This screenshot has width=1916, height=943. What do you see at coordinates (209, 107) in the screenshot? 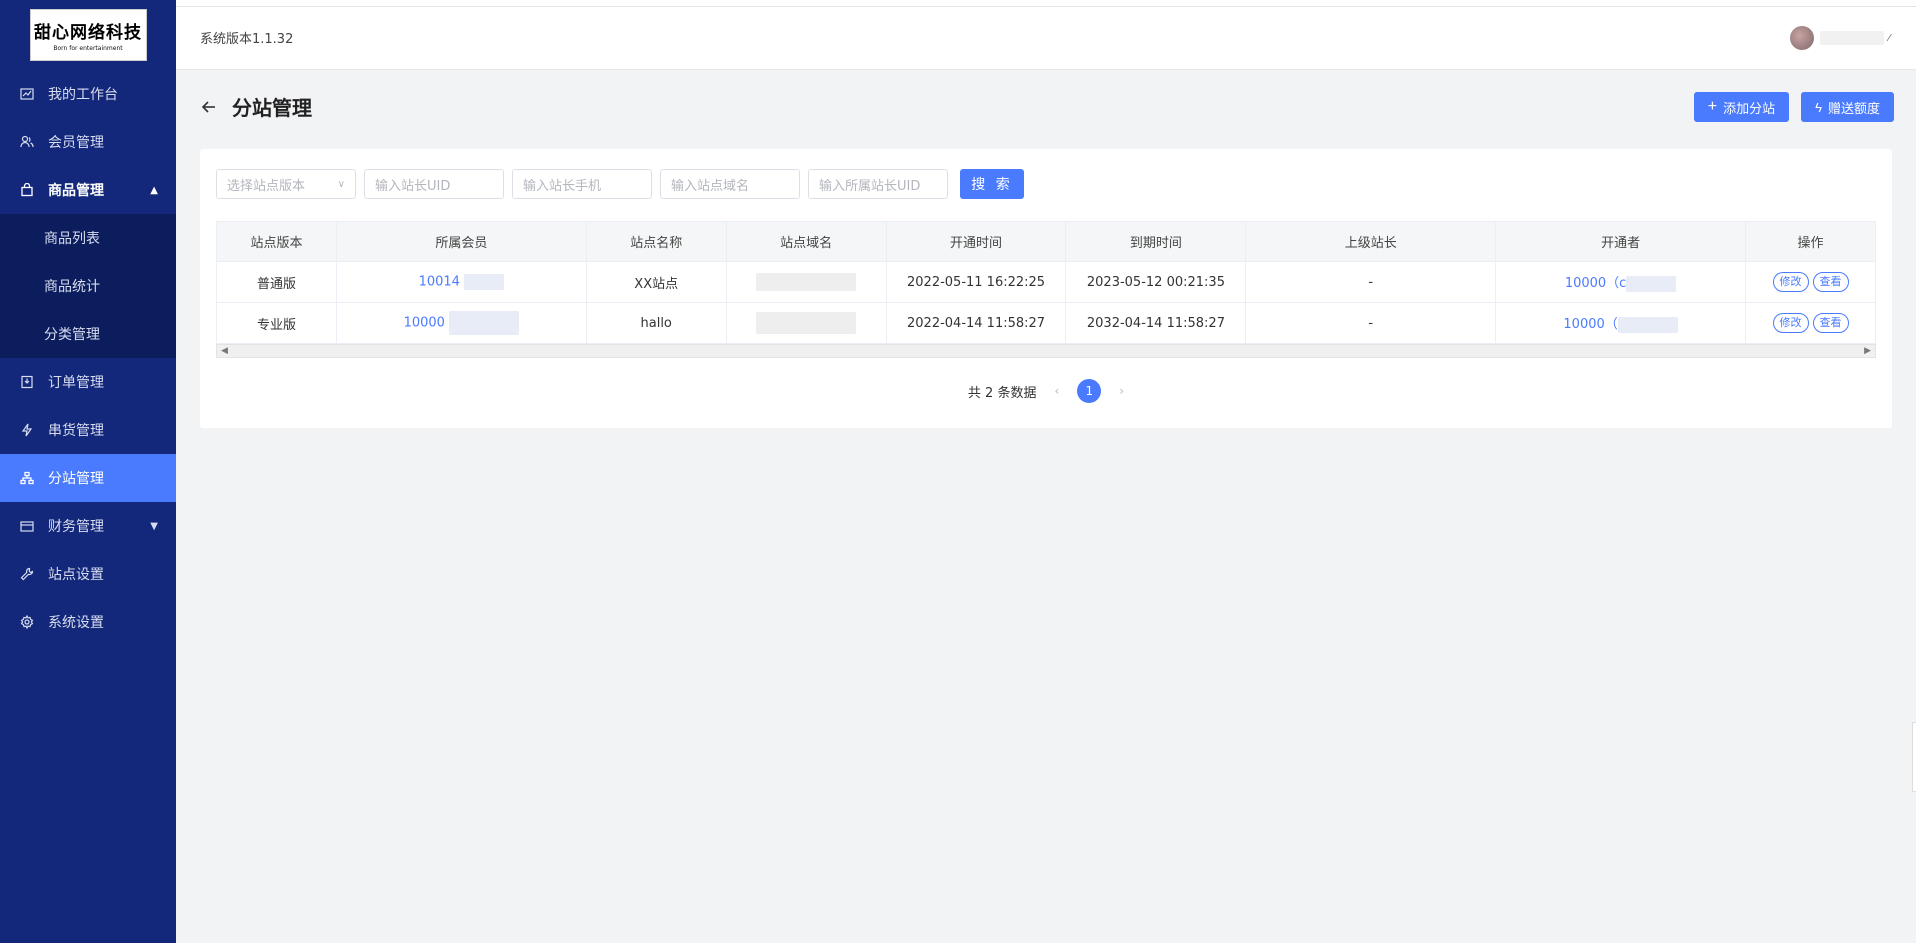
I see `back-arrow-icon` at bounding box center [209, 107].